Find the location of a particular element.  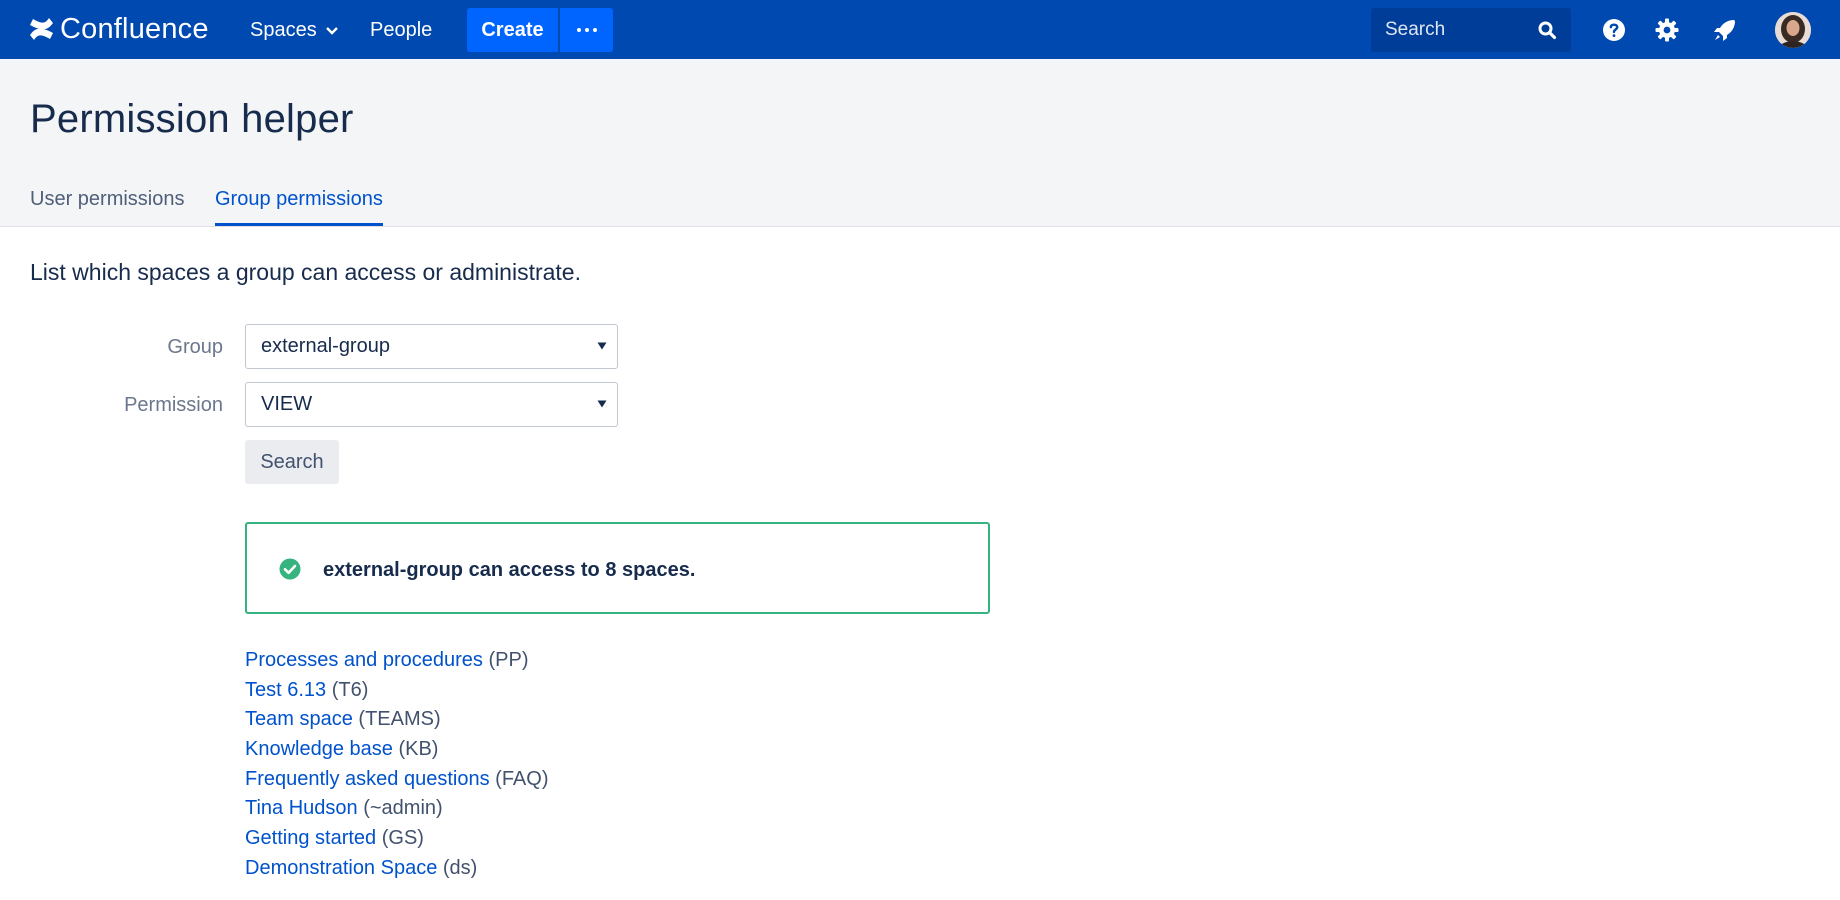

list-item: Getting started (GS) is located at coordinates (397, 841).